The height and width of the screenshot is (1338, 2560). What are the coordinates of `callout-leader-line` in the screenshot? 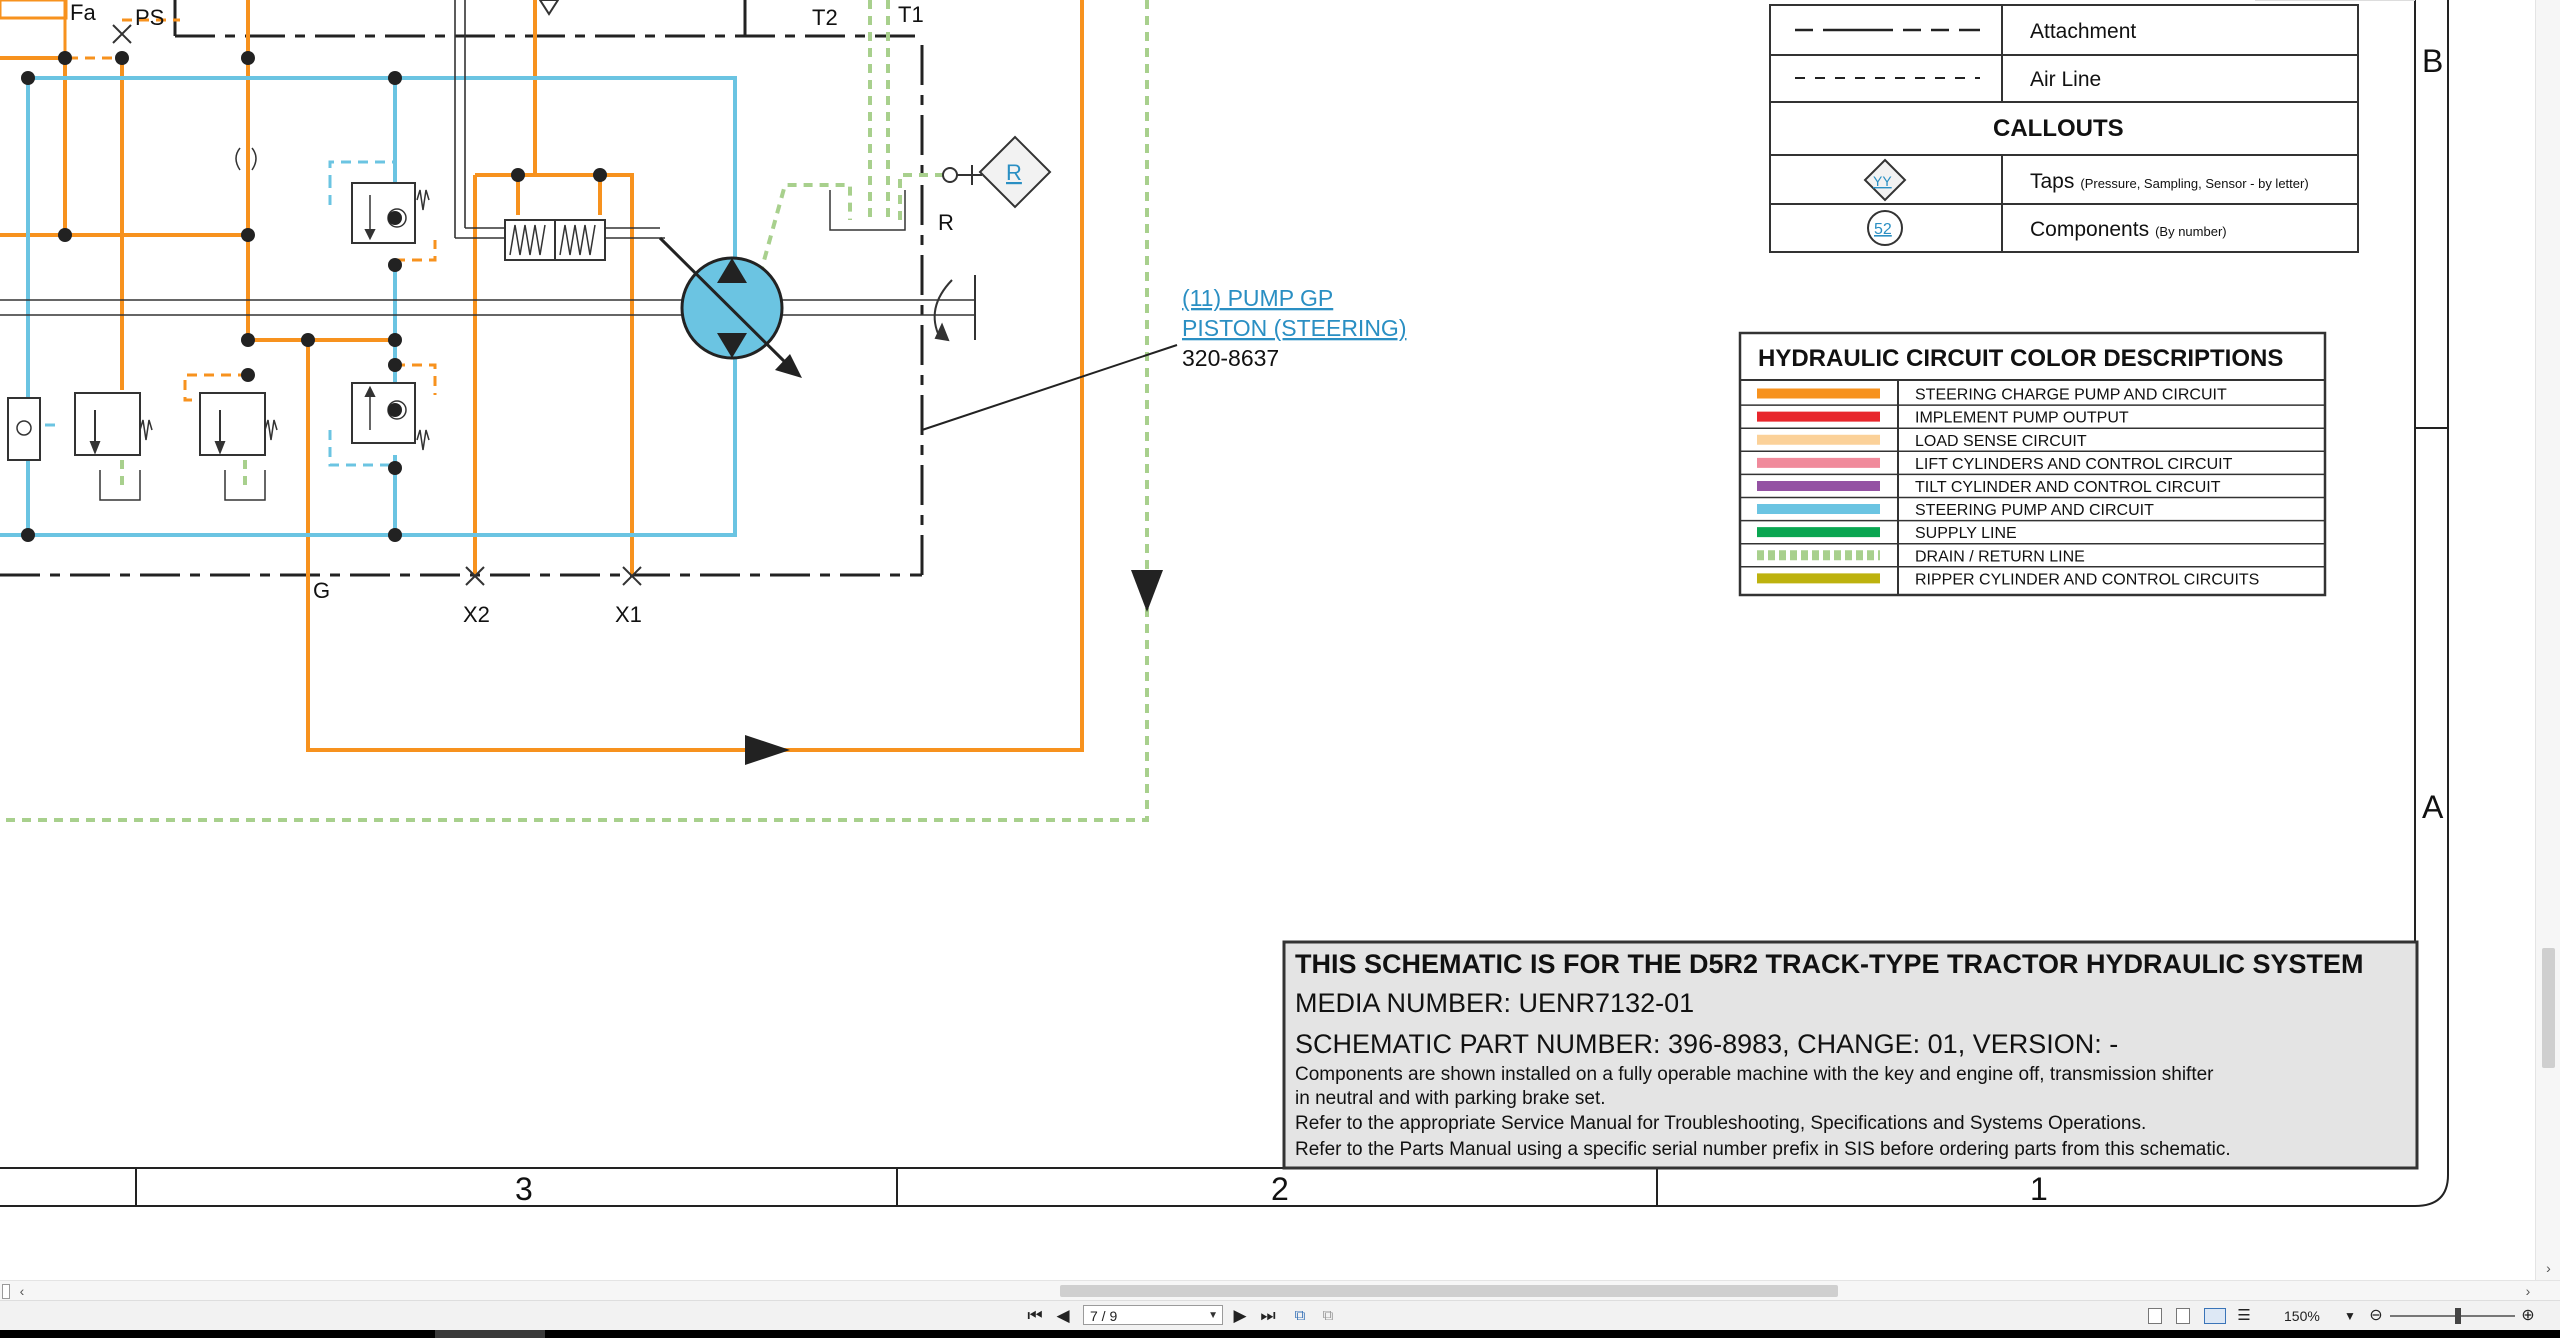 It's located at (1049, 387).